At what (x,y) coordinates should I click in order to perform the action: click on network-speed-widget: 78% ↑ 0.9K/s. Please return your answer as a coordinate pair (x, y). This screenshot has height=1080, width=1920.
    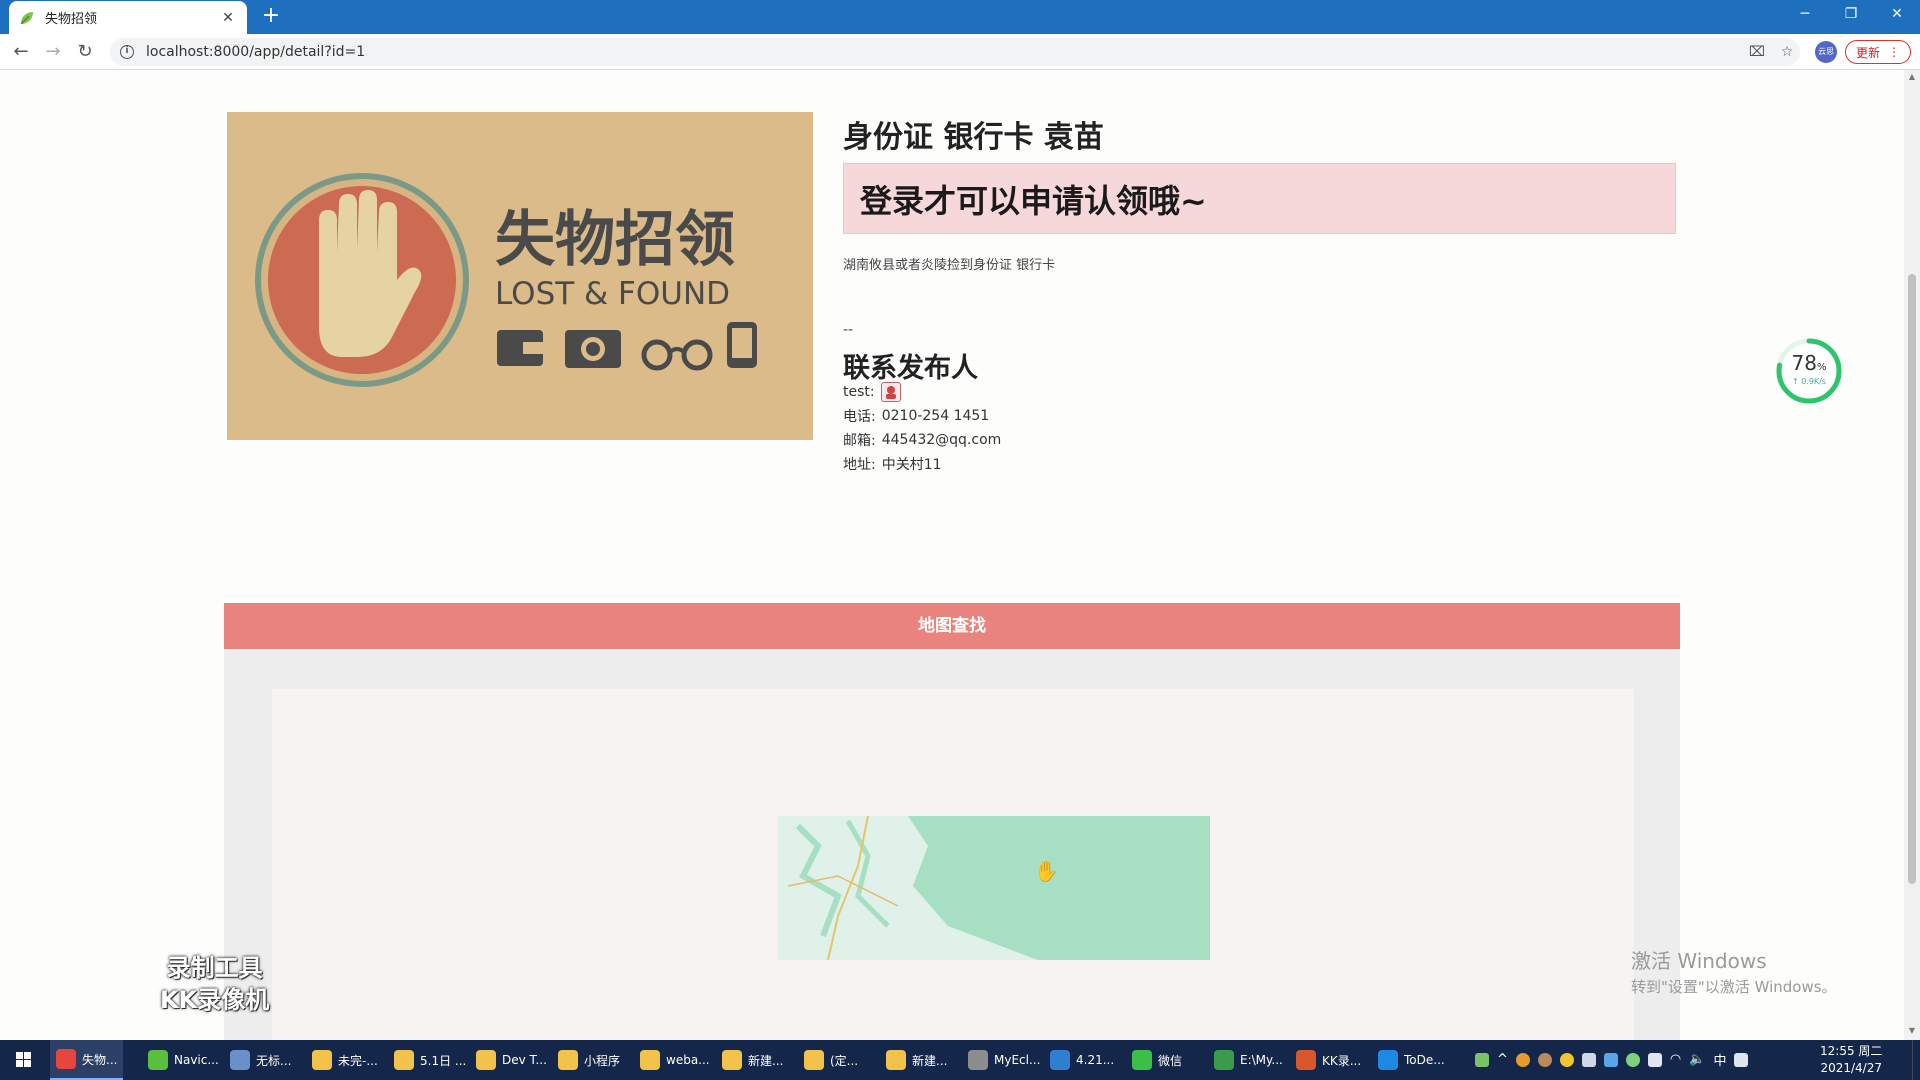
    Looking at the image, I should click on (1809, 371).